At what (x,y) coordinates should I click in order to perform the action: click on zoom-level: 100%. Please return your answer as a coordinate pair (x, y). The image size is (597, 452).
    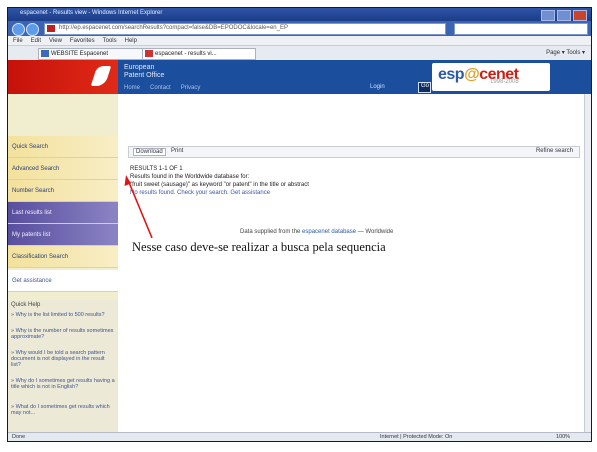
    Looking at the image, I should click on (563, 437).